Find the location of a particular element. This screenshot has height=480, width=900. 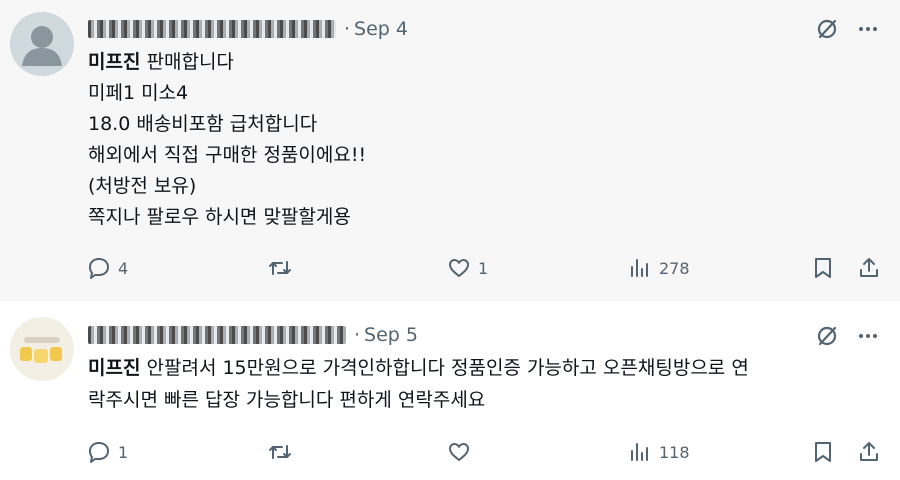

reply-button: 1 is located at coordinates (107, 452).